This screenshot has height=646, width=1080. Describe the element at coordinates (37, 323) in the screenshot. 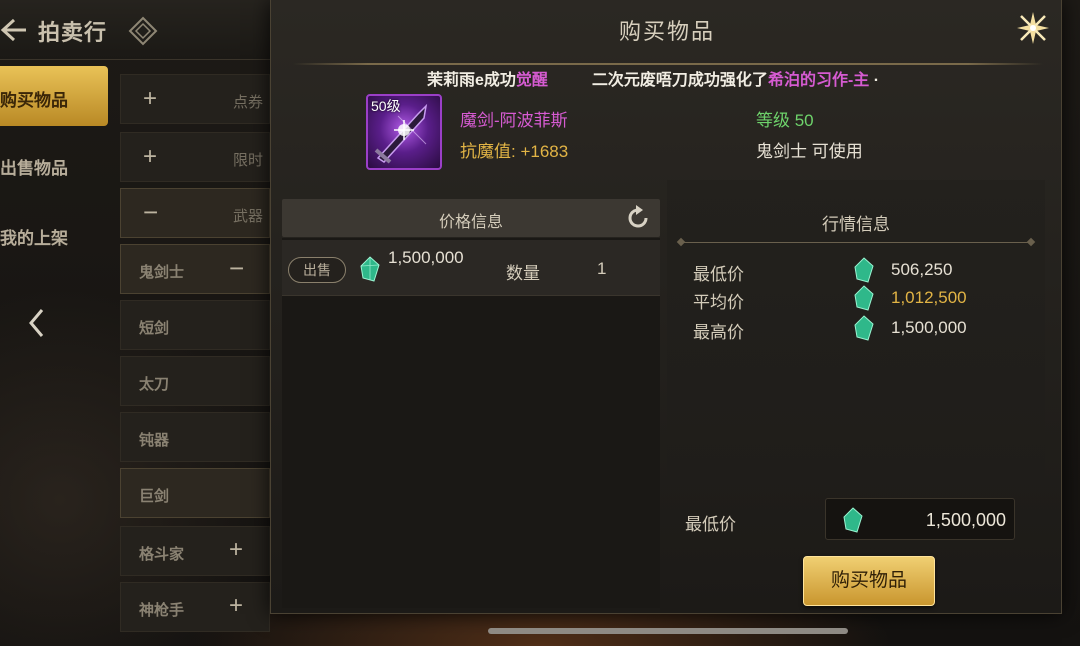

I see `left-arrow-icon` at that location.